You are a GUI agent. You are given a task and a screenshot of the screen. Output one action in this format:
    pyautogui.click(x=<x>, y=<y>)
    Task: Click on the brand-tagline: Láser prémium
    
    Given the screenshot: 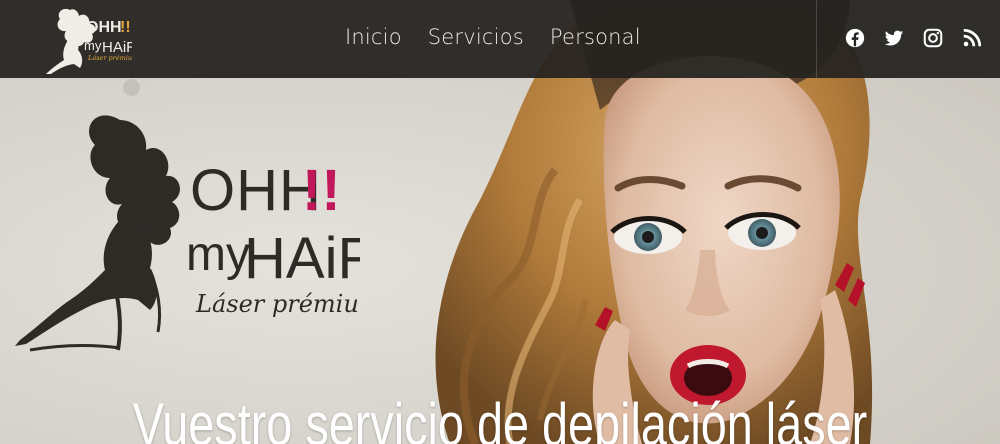 What is the action you would take?
    pyautogui.click(x=277, y=304)
    